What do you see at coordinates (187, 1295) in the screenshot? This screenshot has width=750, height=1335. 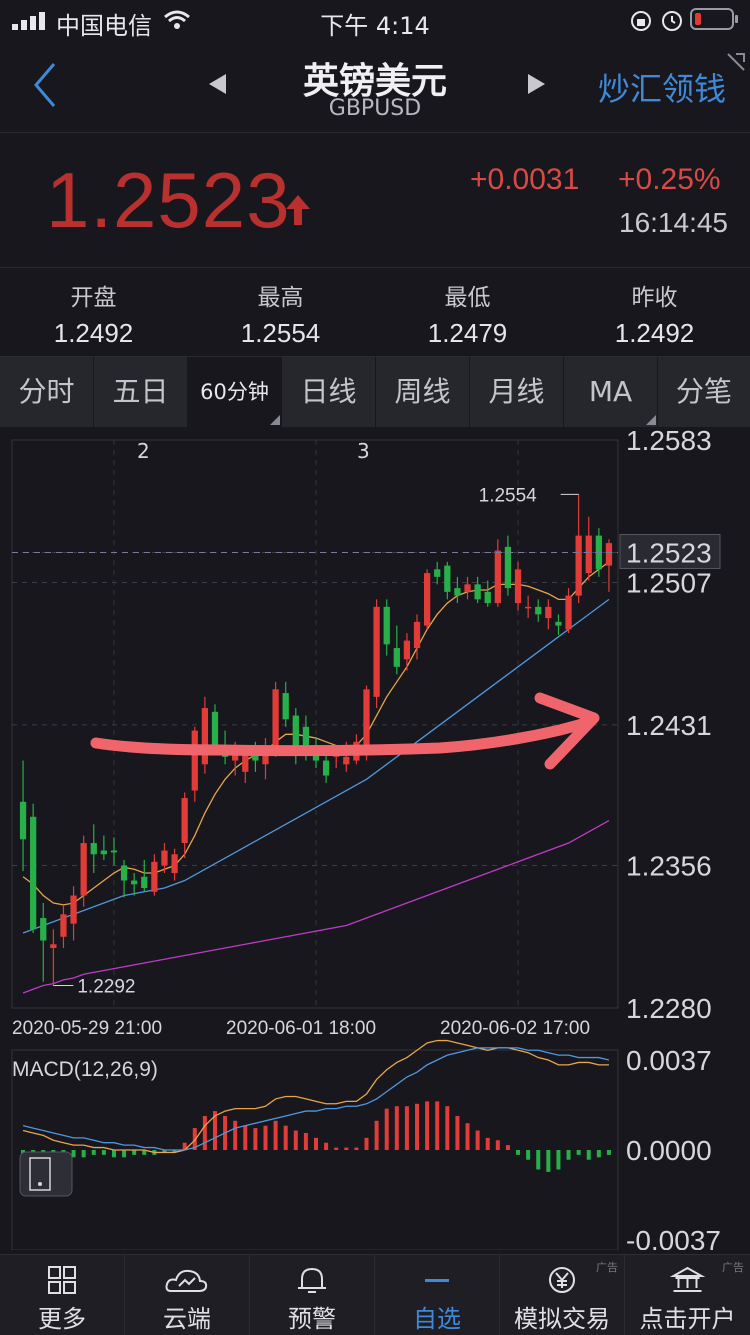 I see `bottom-cloud: 云端` at bounding box center [187, 1295].